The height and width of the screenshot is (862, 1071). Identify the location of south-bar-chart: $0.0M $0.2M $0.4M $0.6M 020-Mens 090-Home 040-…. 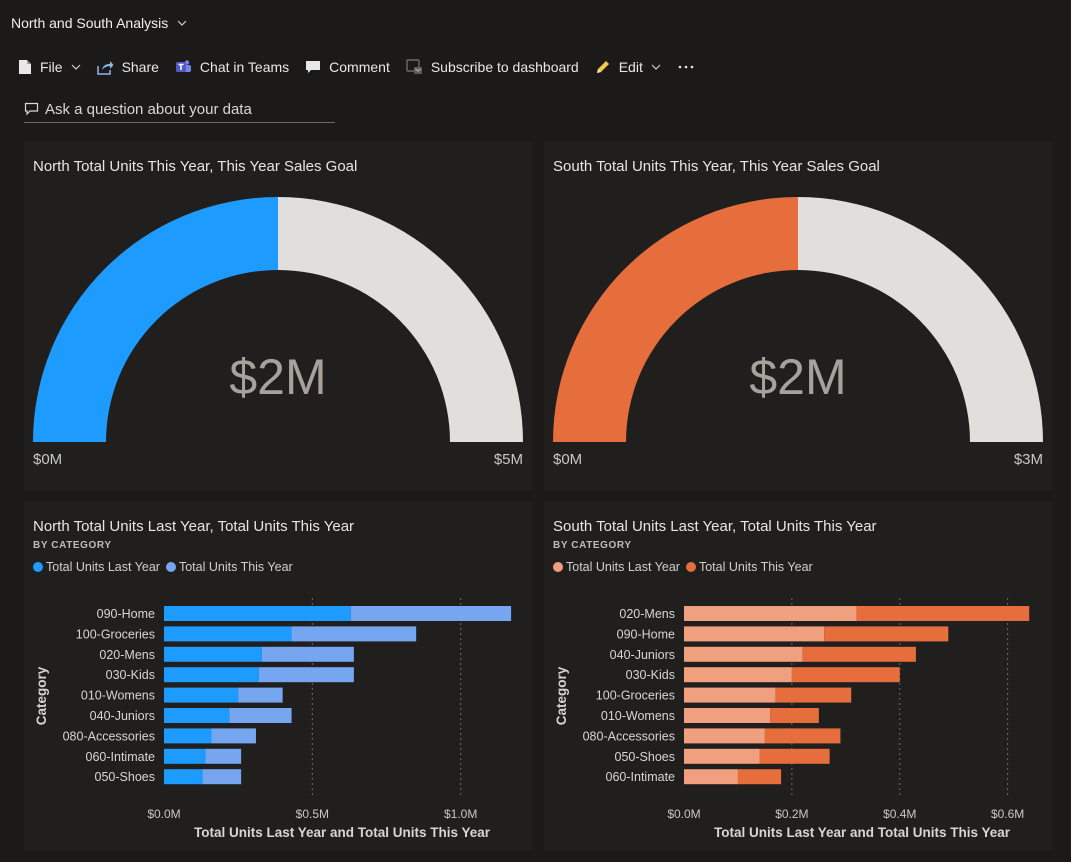
(792, 719).